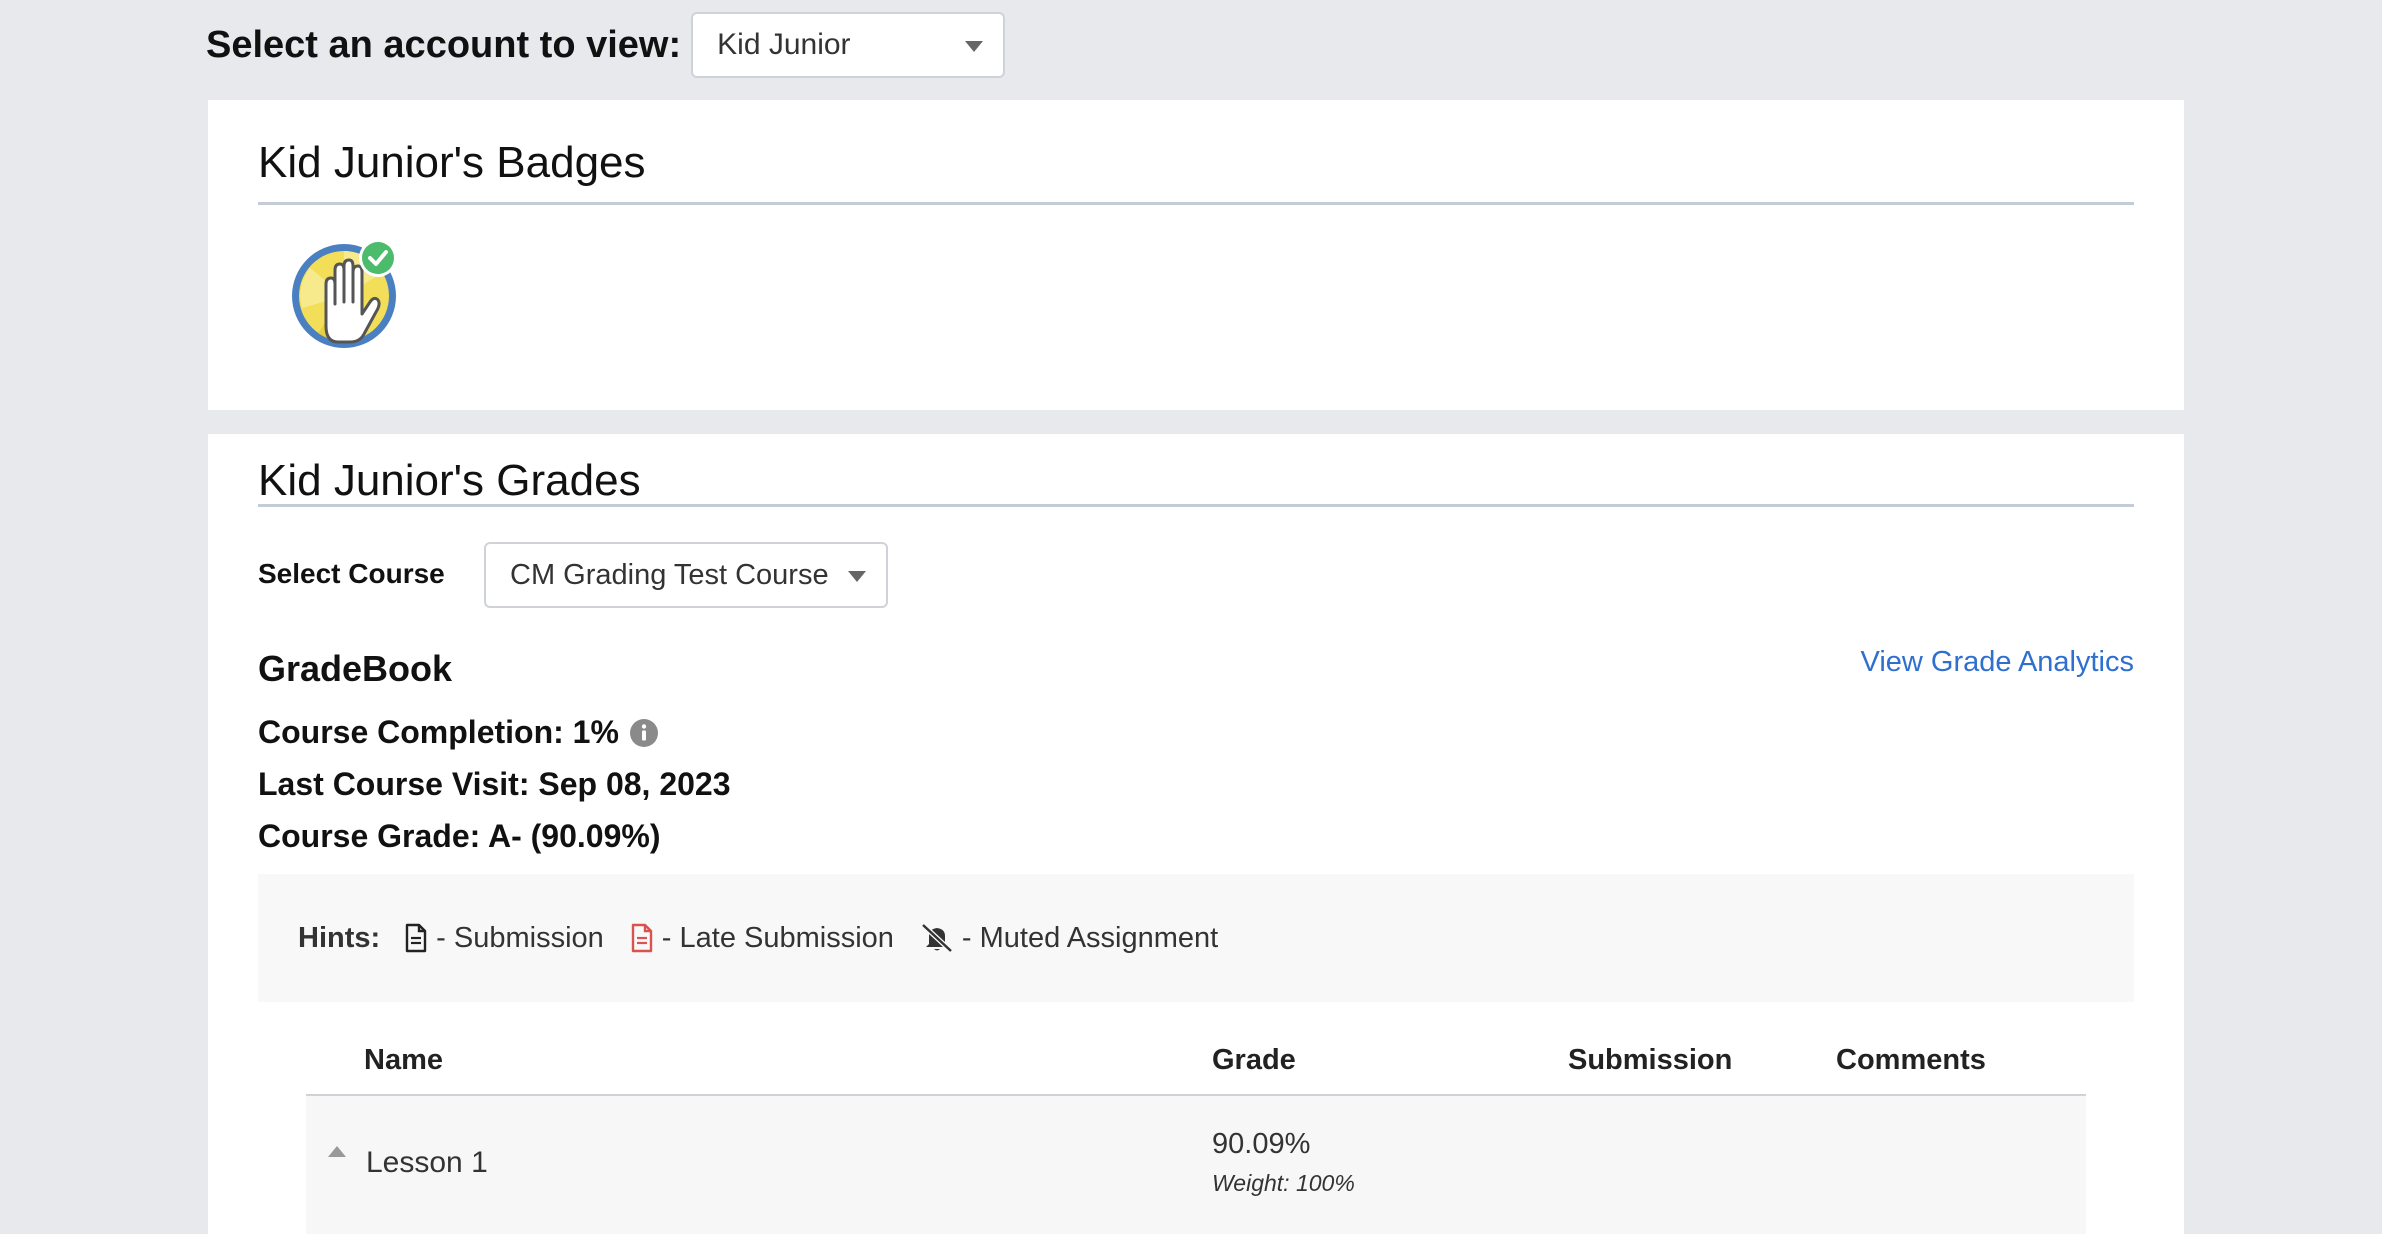 The image size is (2382, 1234). I want to click on hint-late-submission-text: - Late Submission, so click(777, 937).